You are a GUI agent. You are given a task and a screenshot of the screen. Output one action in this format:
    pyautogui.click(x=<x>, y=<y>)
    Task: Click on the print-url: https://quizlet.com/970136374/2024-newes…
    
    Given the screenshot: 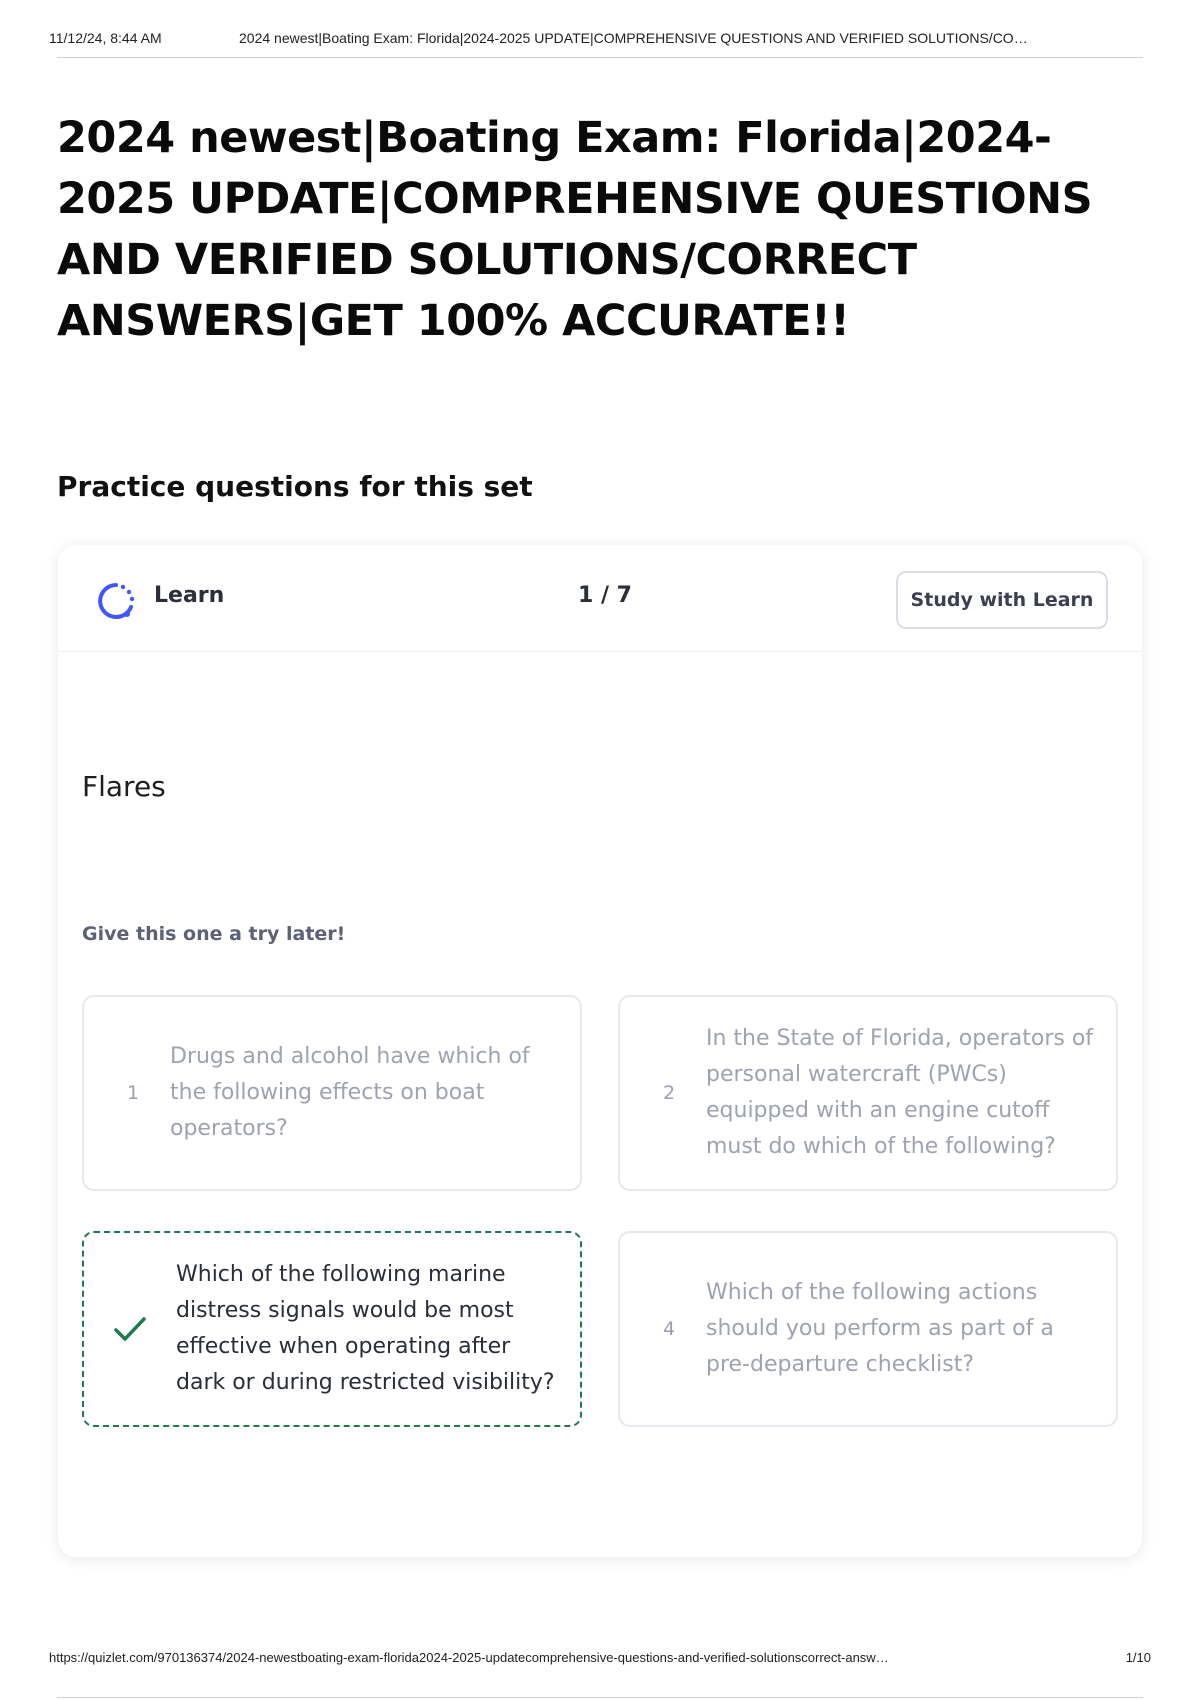 What is the action you would take?
    pyautogui.click(x=469, y=1657)
    